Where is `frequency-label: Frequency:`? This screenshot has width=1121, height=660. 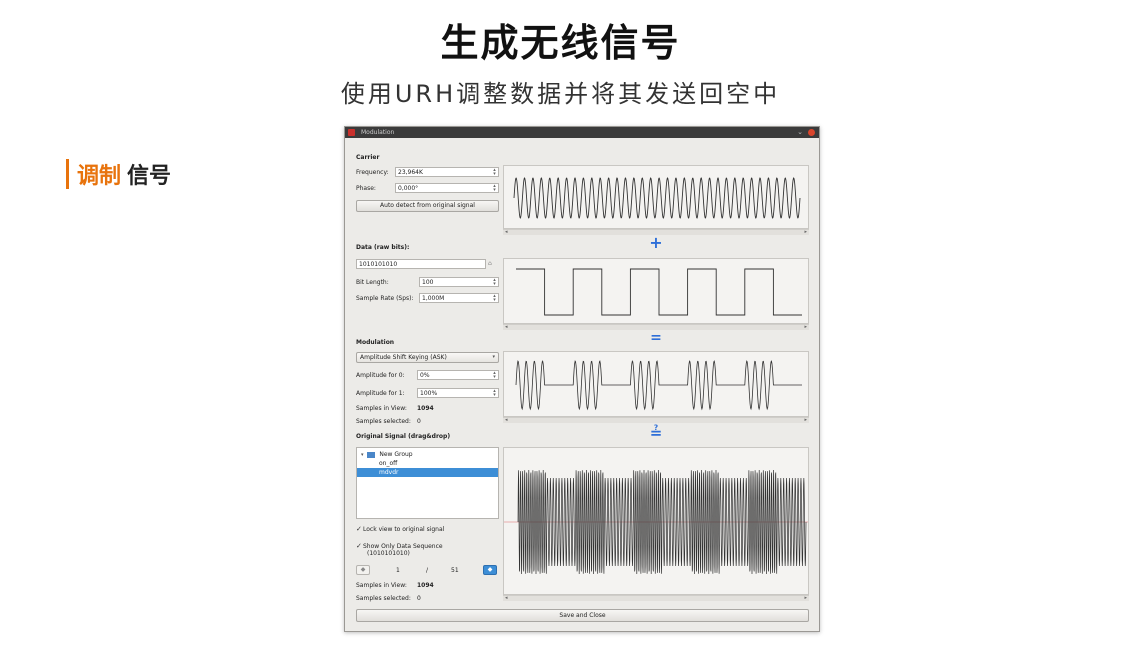 frequency-label: Frequency: is located at coordinates (372, 172).